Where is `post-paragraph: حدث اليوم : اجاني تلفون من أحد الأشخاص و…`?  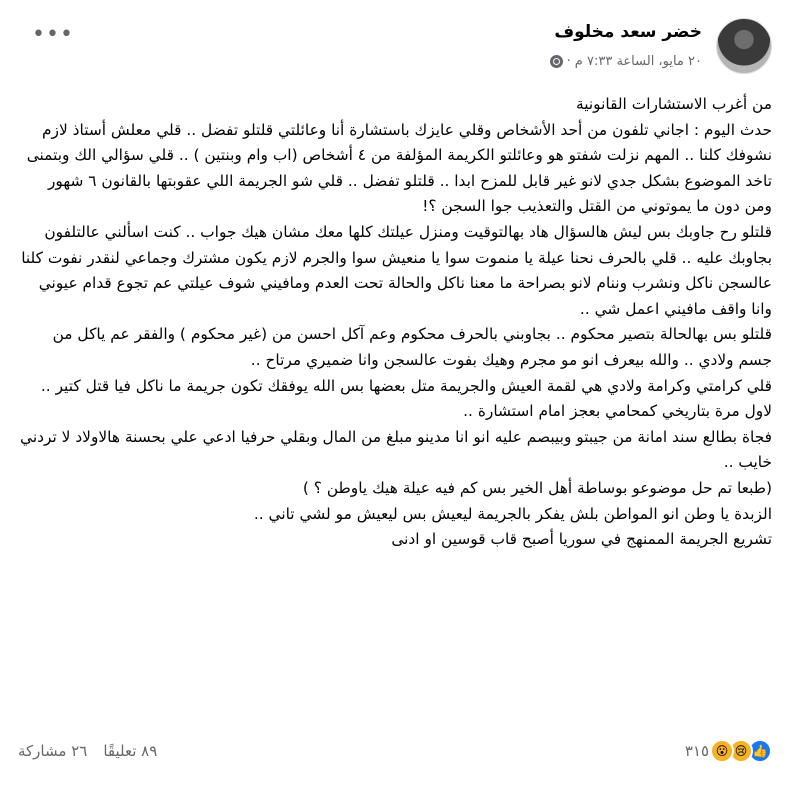
post-paragraph: حدث اليوم : اجاني تلفون من أحد الأشخاص و… is located at coordinates (399, 168).